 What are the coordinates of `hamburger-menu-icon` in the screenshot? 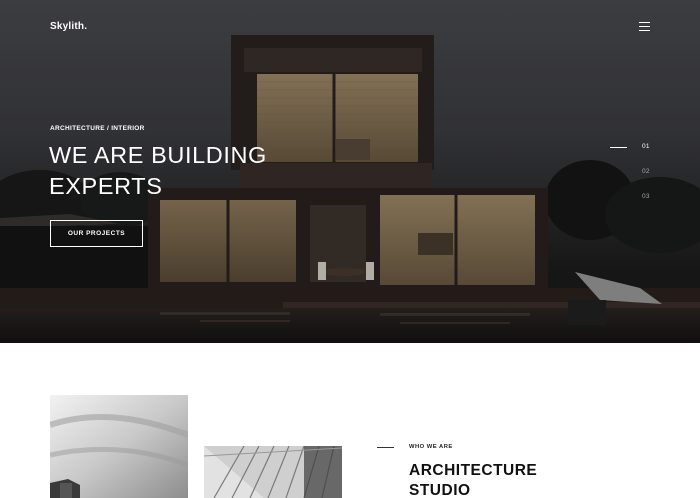 It's located at (645, 26).